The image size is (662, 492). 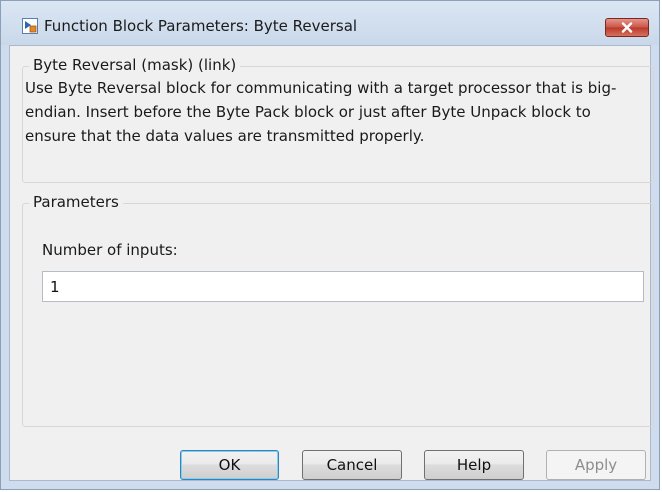 What do you see at coordinates (352, 465) in the screenshot?
I see `cancel-button: Cancel` at bounding box center [352, 465].